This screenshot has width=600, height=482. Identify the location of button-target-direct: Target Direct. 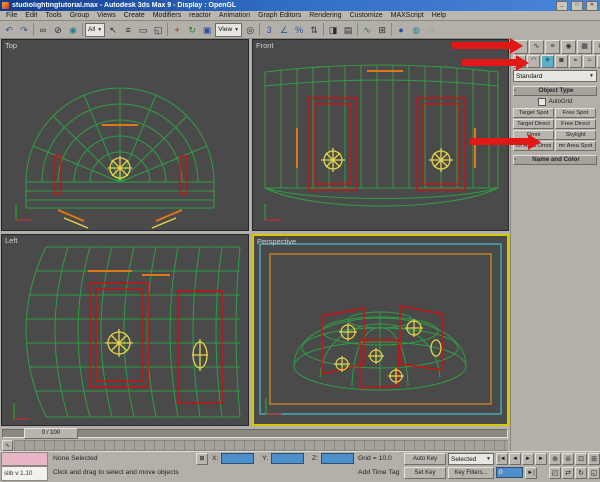
(533, 124).